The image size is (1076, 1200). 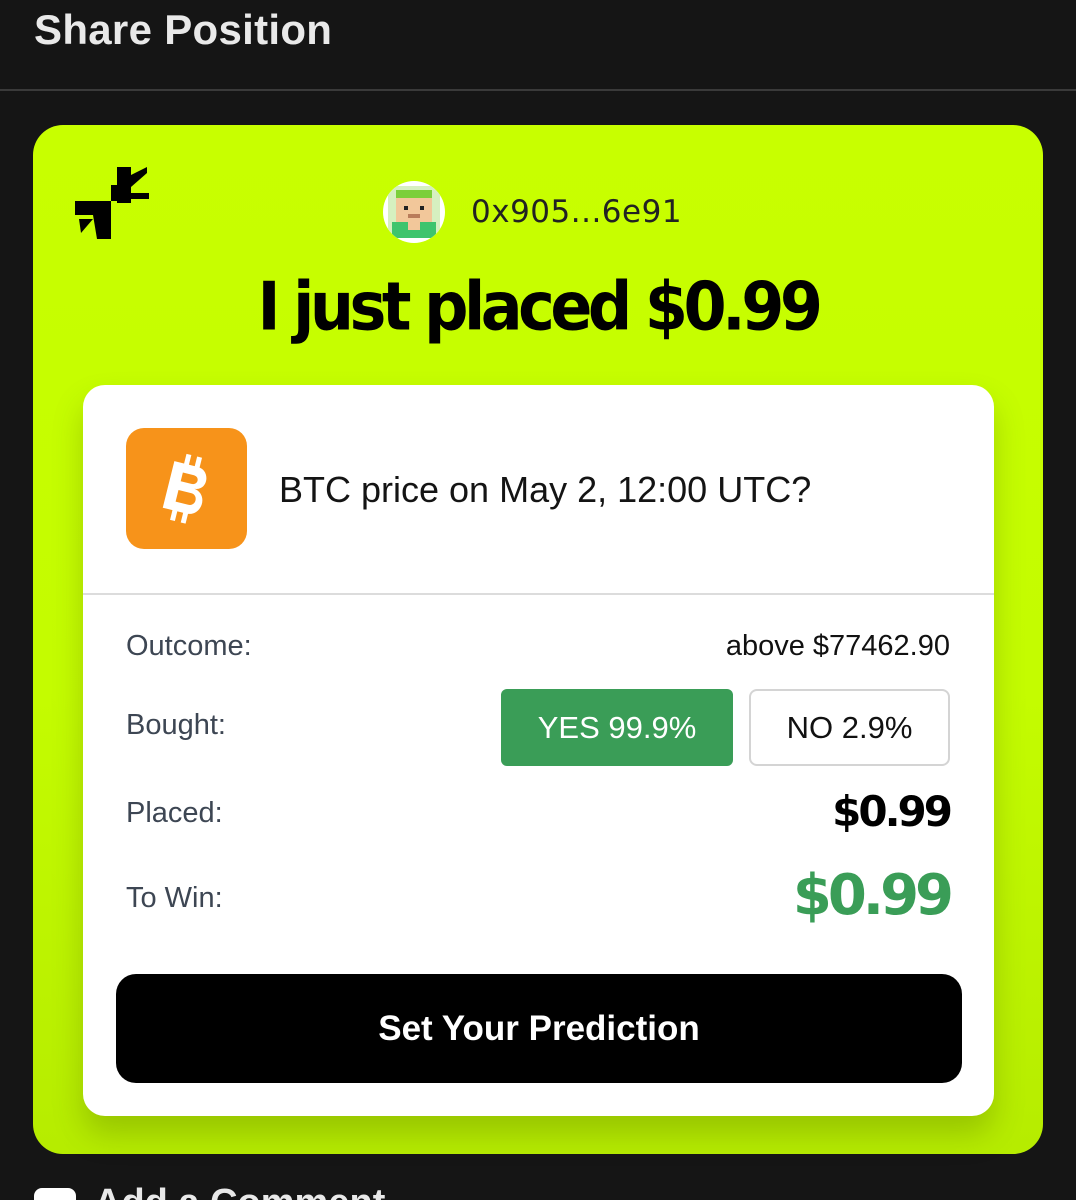 I want to click on add-comment-label: Add a Comment, so click(x=239, y=1191).